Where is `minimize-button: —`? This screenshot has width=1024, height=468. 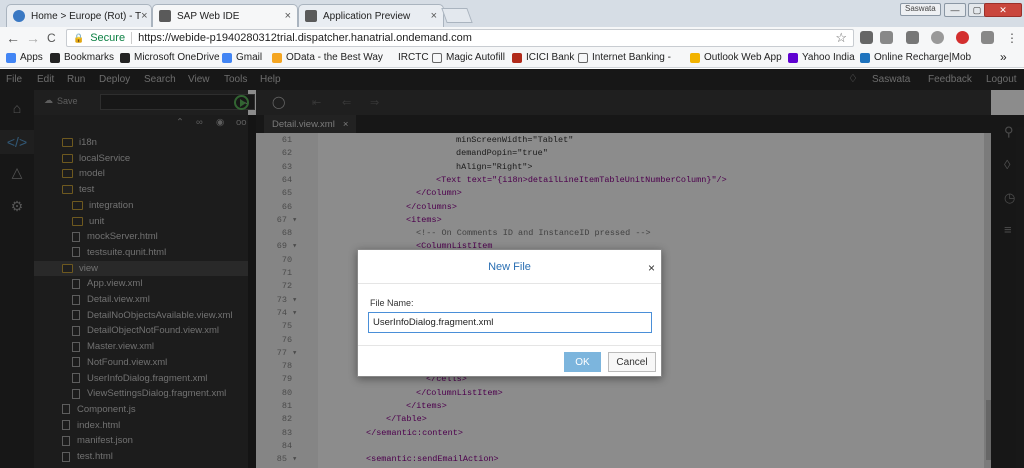 minimize-button: — is located at coordinates (955, 10).